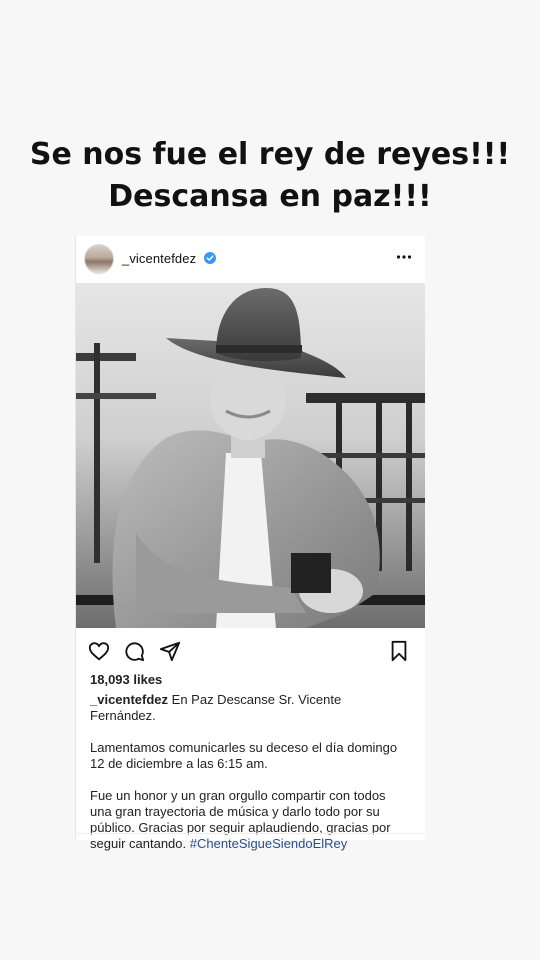 This screenshot has height=960, width=540. Describe the element at coordinates (250, 833) in the screenshot. I see `card-divider` at that location.